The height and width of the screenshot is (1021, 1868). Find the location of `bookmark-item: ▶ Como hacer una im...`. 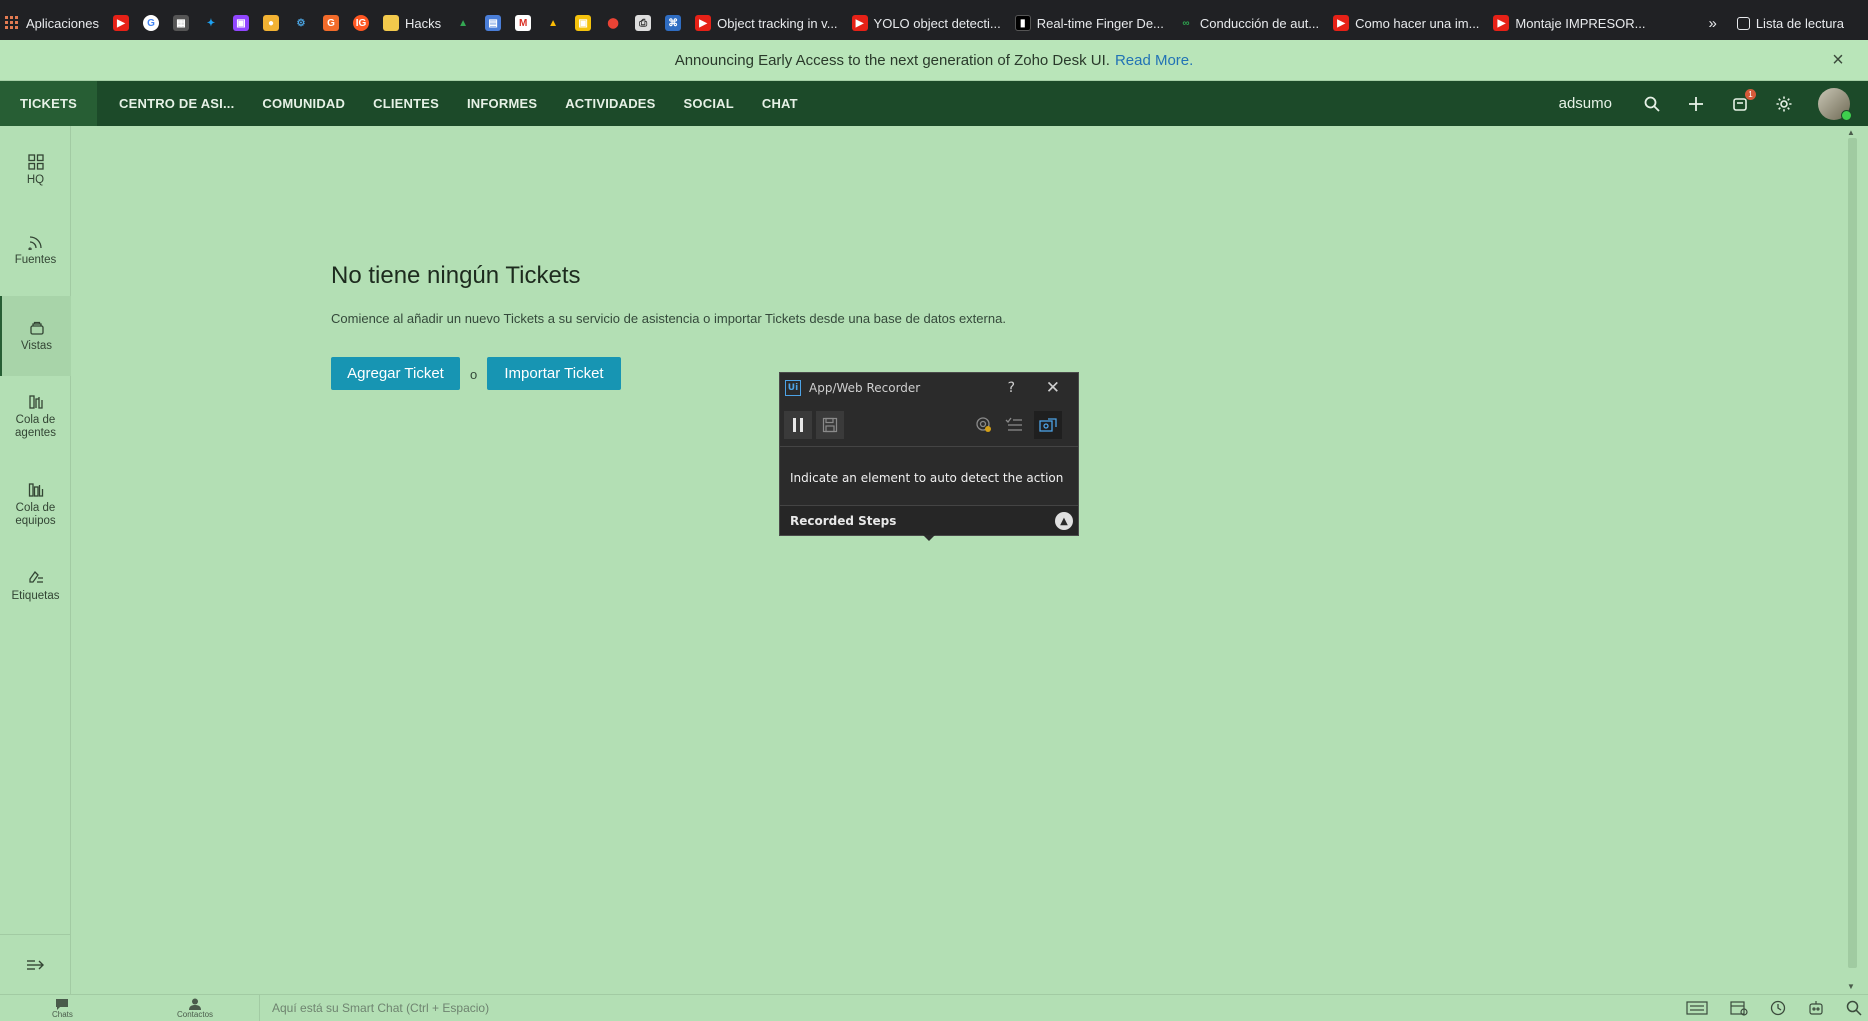

bookmark-item: ▶ Como hacer una im... is located at coordinates (1406, 23).